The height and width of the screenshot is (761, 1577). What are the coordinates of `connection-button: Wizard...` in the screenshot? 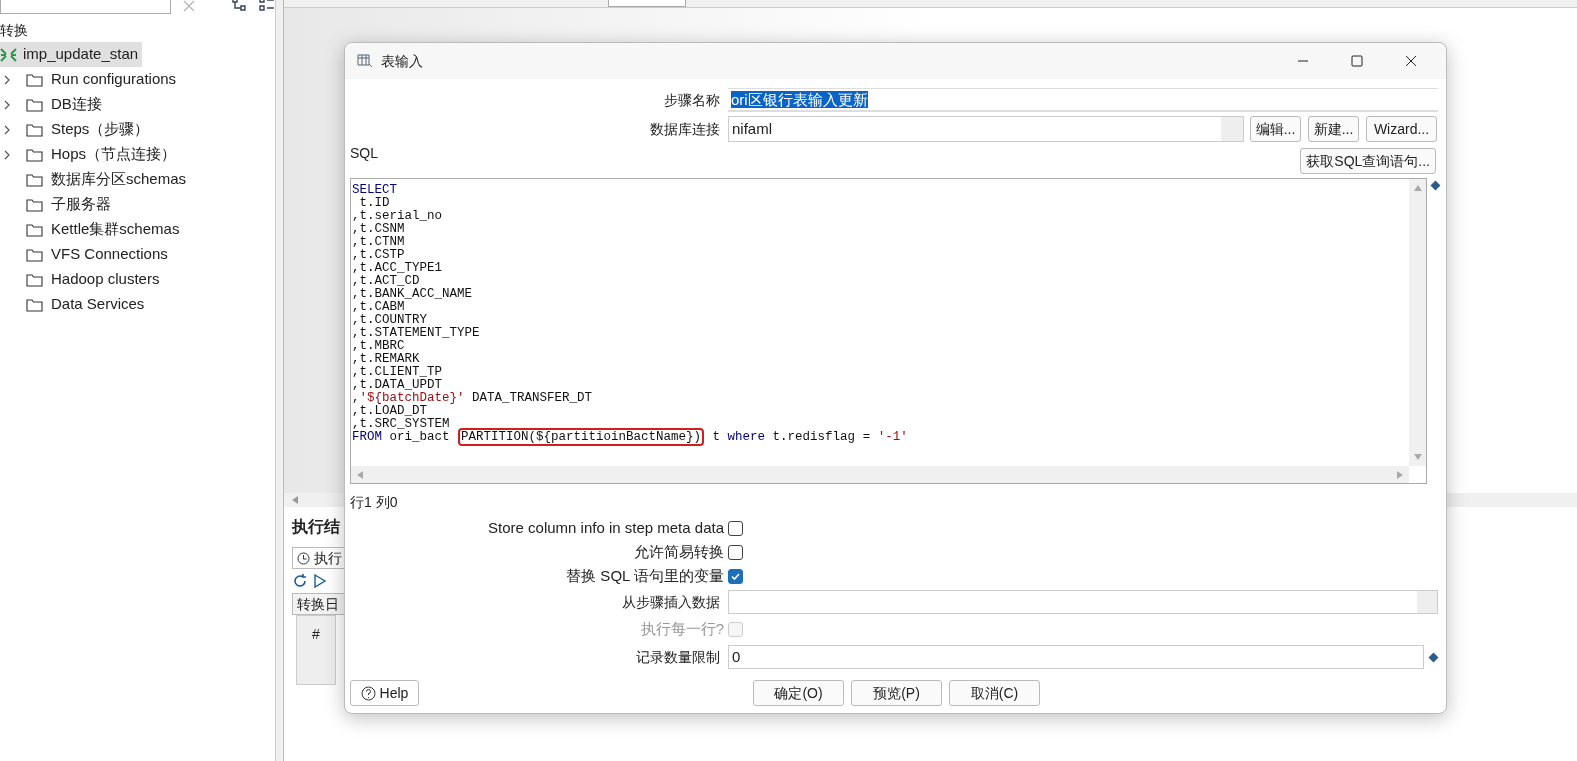 It's located at (1401, 129).